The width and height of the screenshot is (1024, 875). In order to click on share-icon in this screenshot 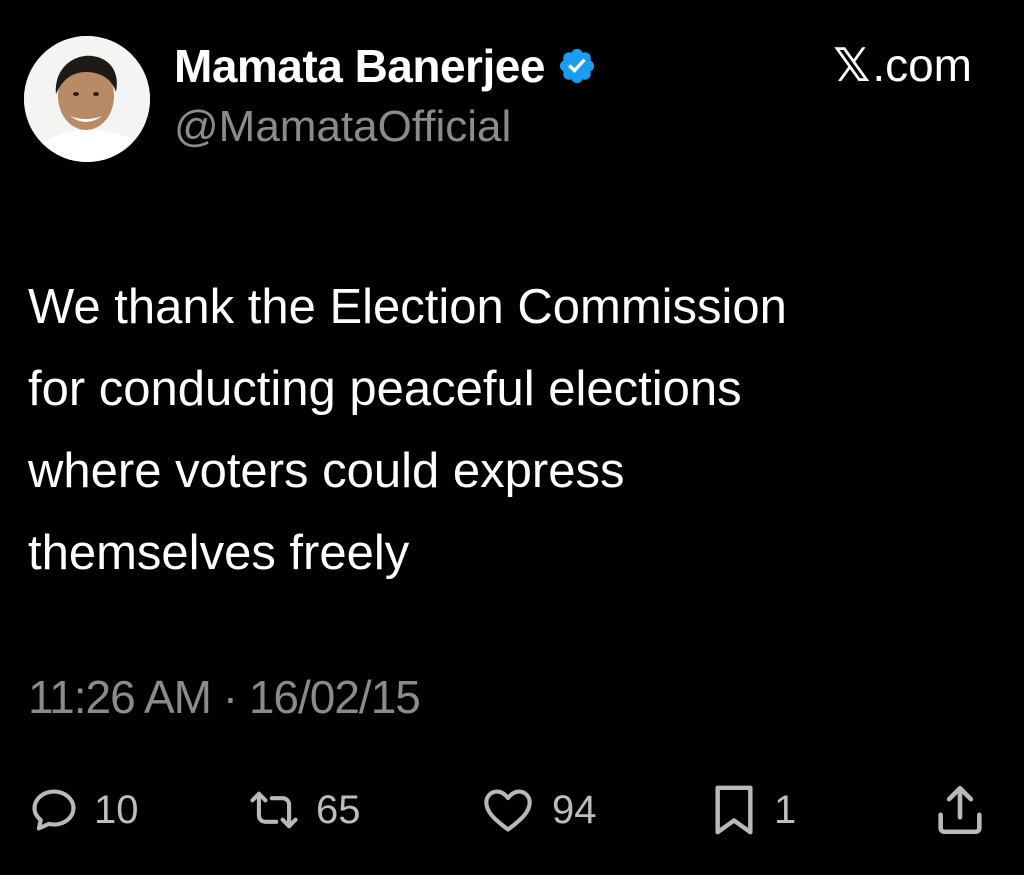, I will do `click(960, 810)`.